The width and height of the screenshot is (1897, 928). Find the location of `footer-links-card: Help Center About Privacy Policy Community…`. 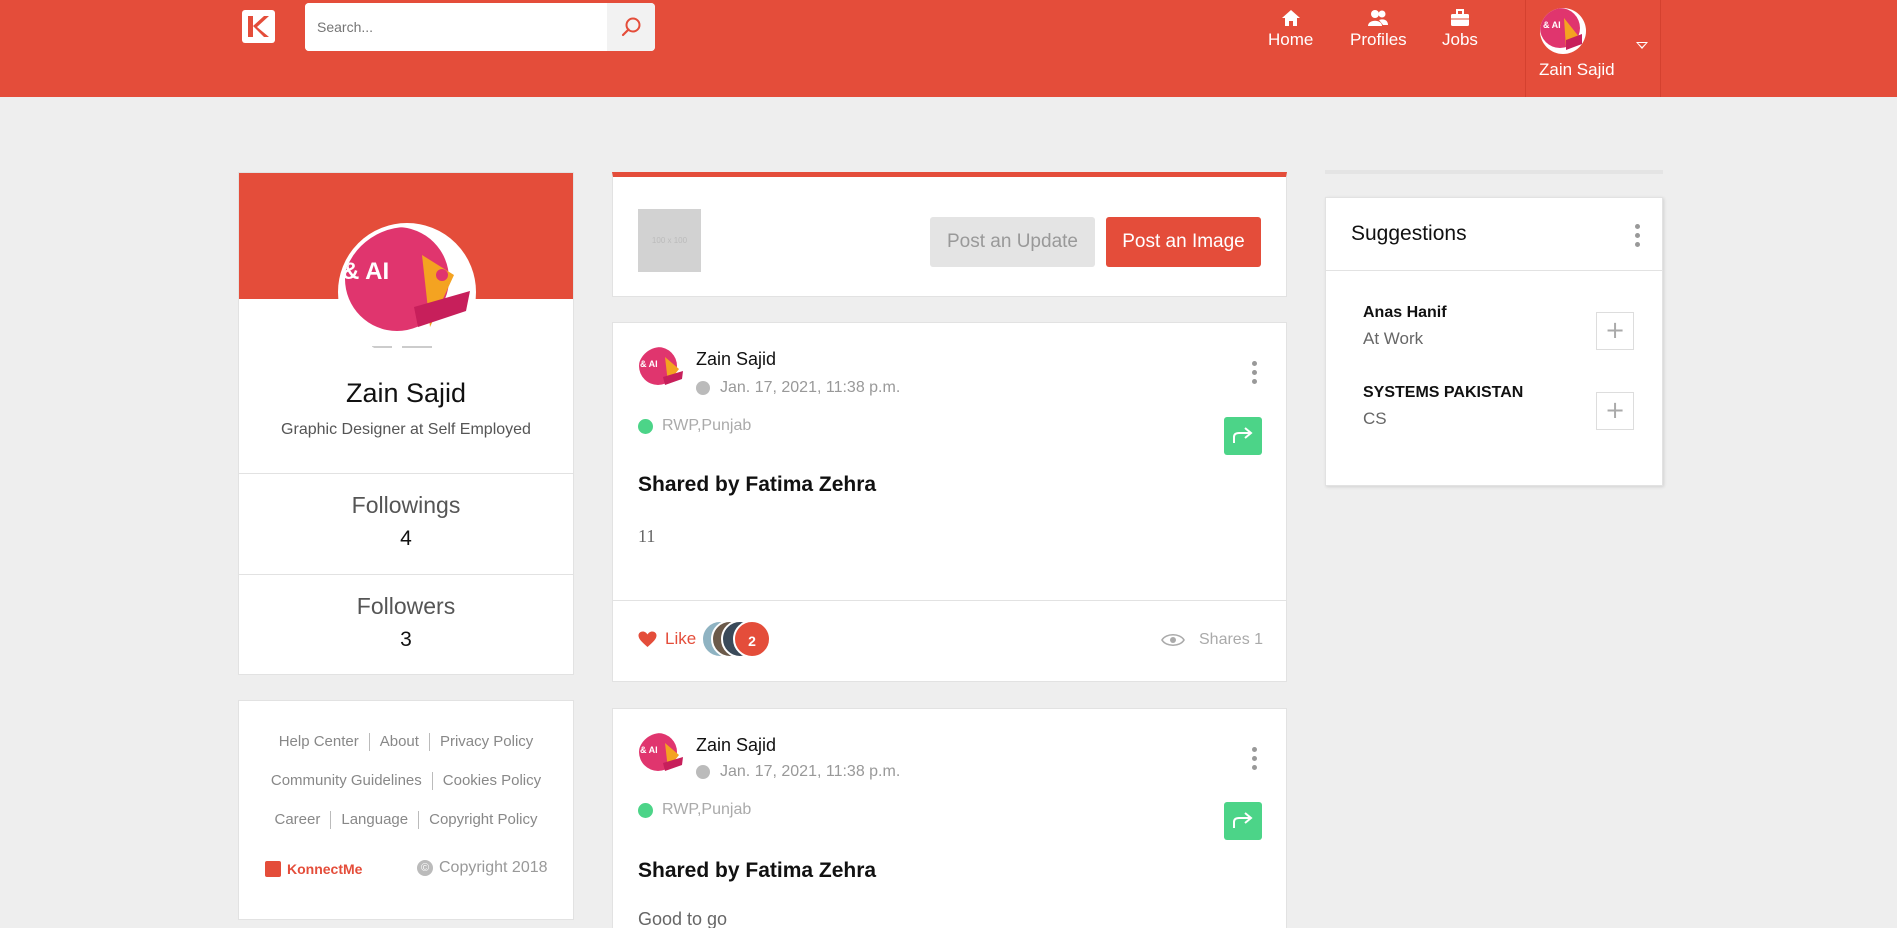

footer-links-card: Help Center About Privacy Policy Community… is located at coordinates (406, 810).